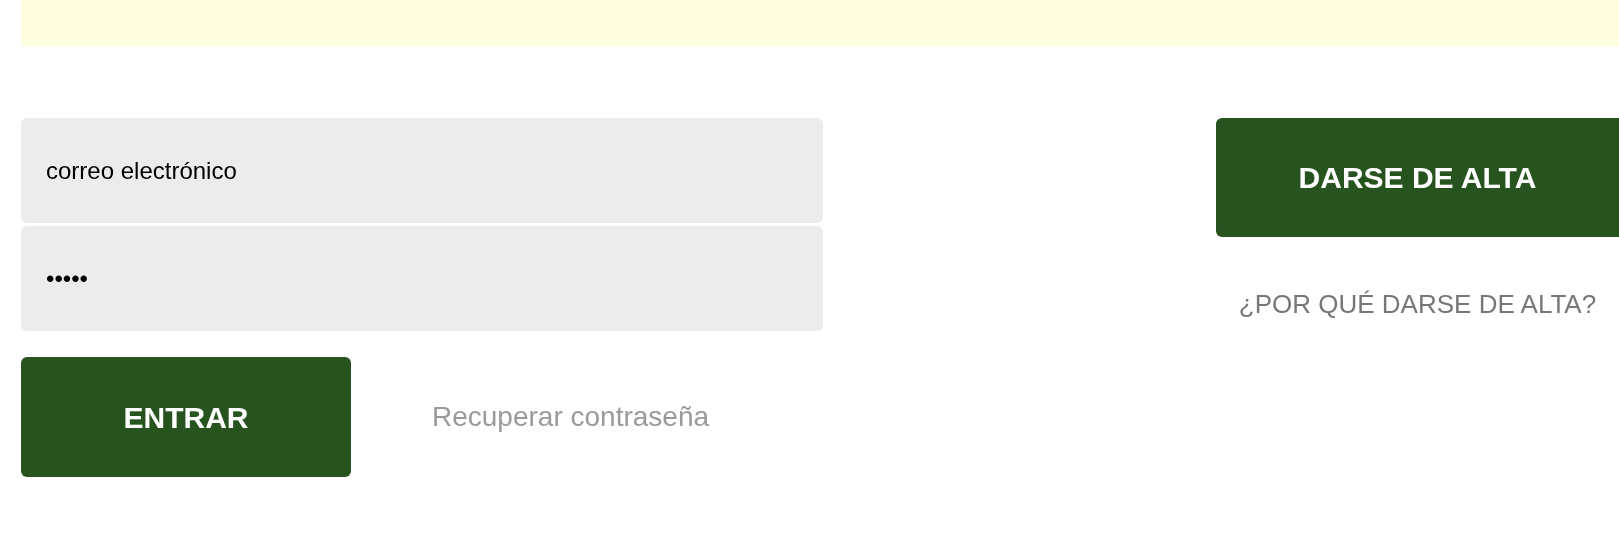 Image resolution: width=1619 pixels, height=542 pixels. Describe the element at coordinates (422, 278) in the screenshot. I see `password-field: •••••` at that location.